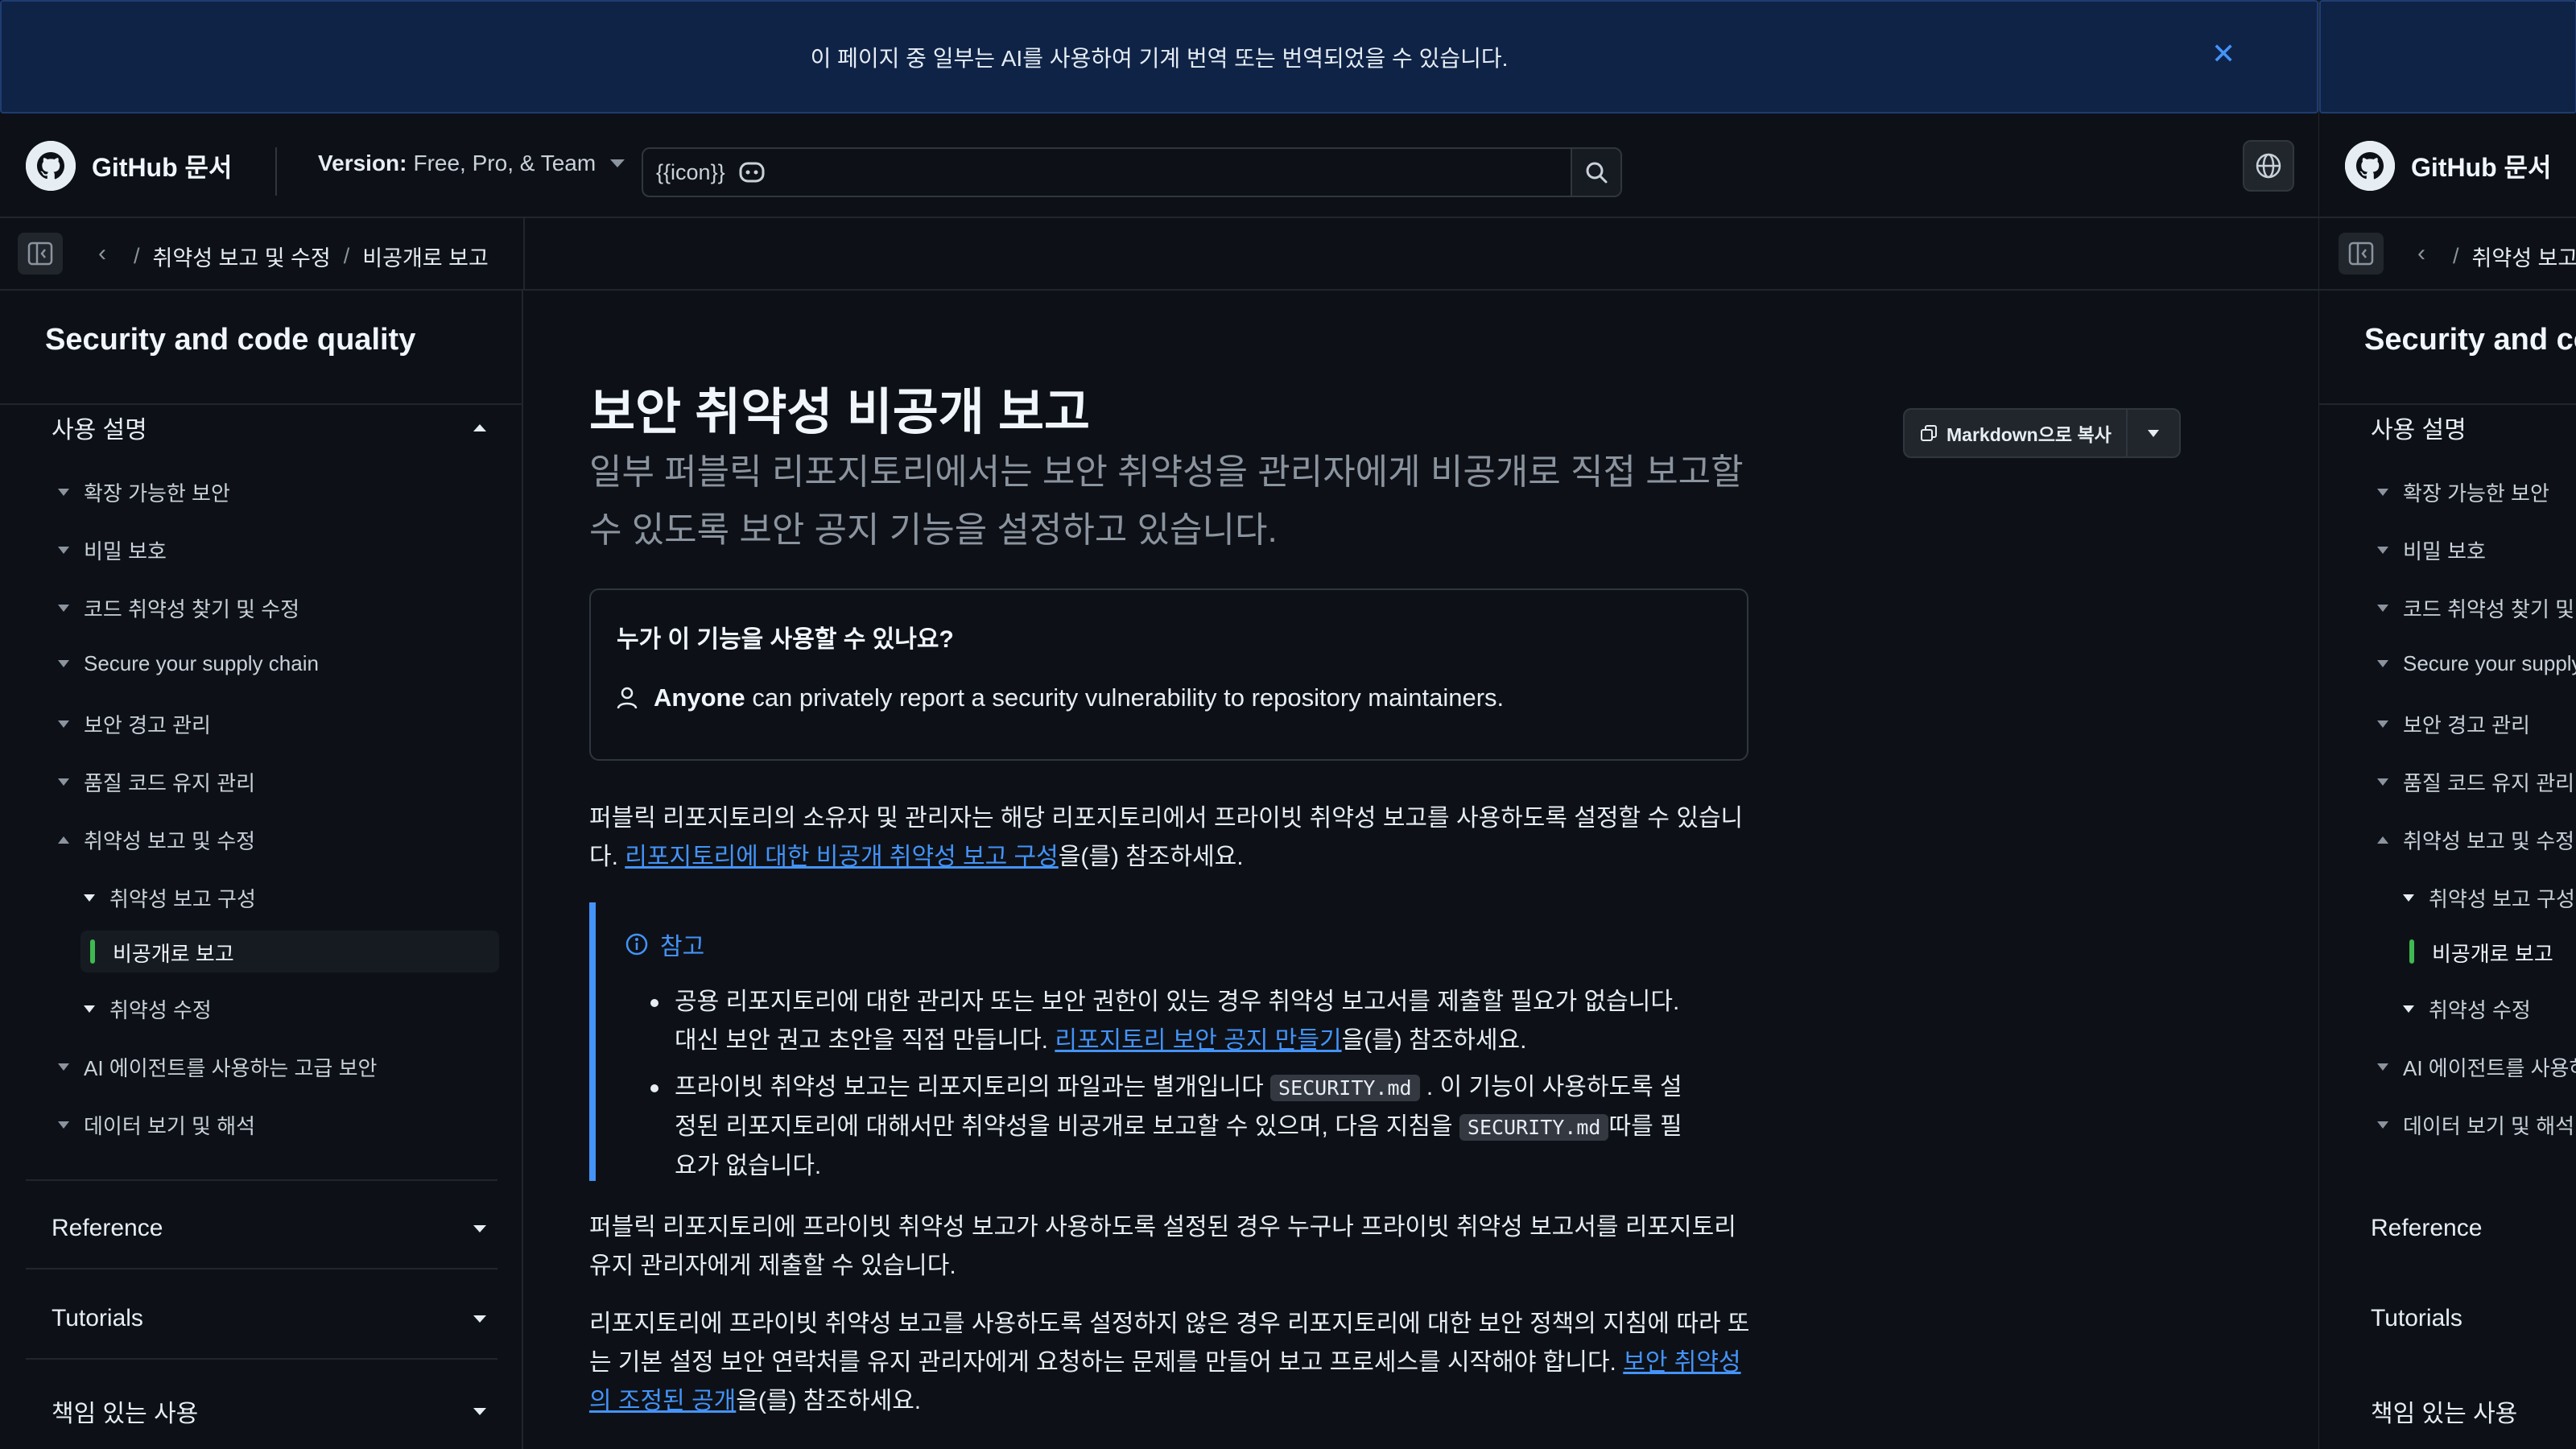  I want to click on breadcrumb: / 취약성 보고 및 수정, so click(2514, 256).